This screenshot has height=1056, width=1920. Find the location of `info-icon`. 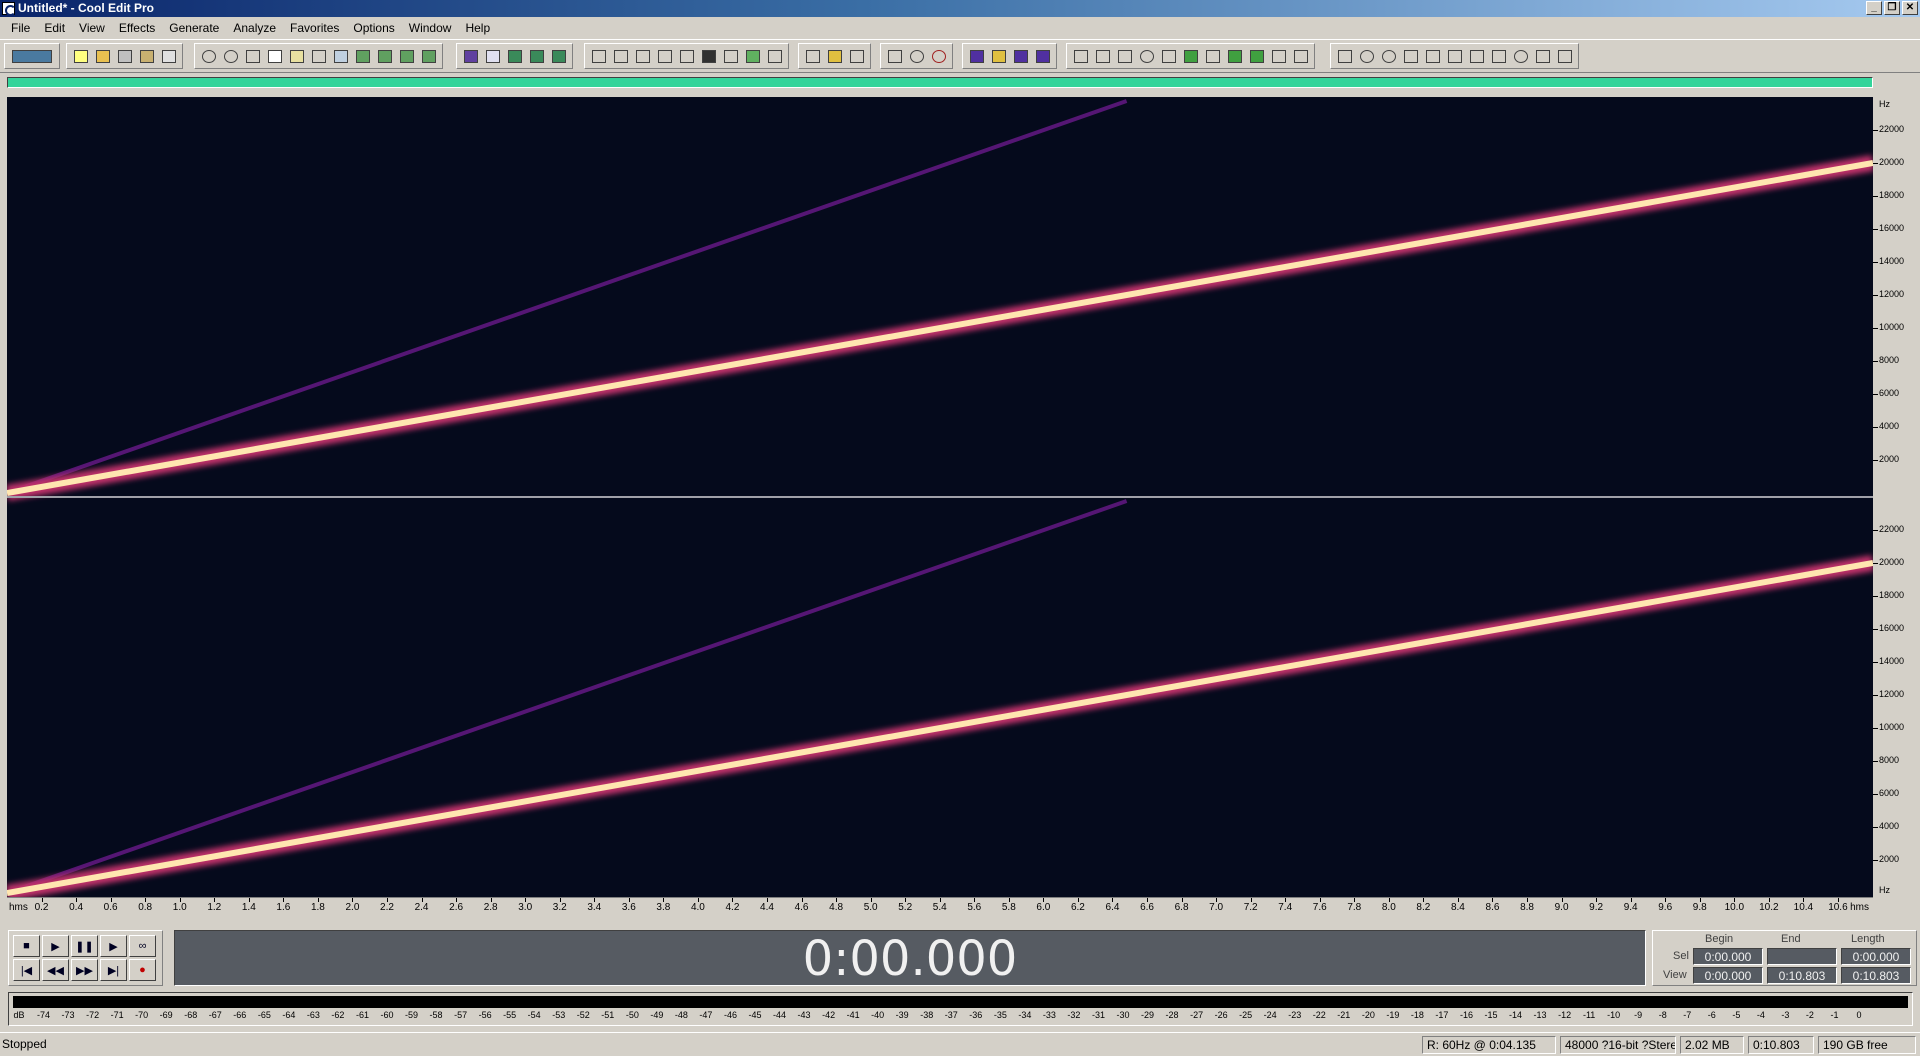

info-icon is located at coordinates (620, 56).